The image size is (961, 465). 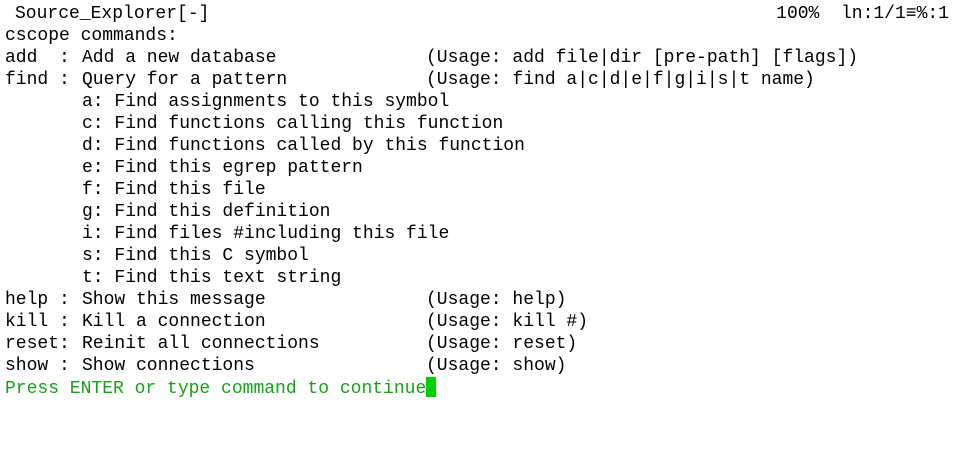 What do you see at coordinates (480, 388) in the screenshot?
I see `command-prompt-line: Press ENTER or type command to continue` at bounding box center [480, 388].